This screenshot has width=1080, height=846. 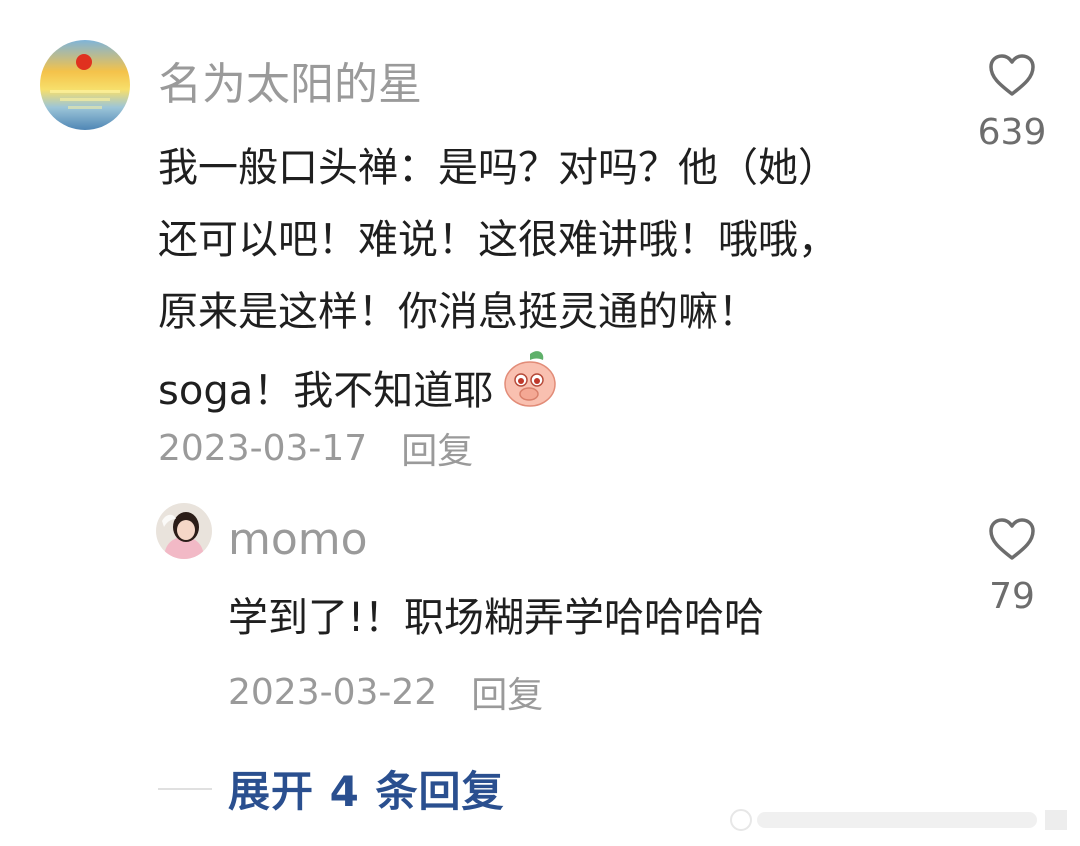 I want to click on avatar-reply, so click(x=184, y=531).